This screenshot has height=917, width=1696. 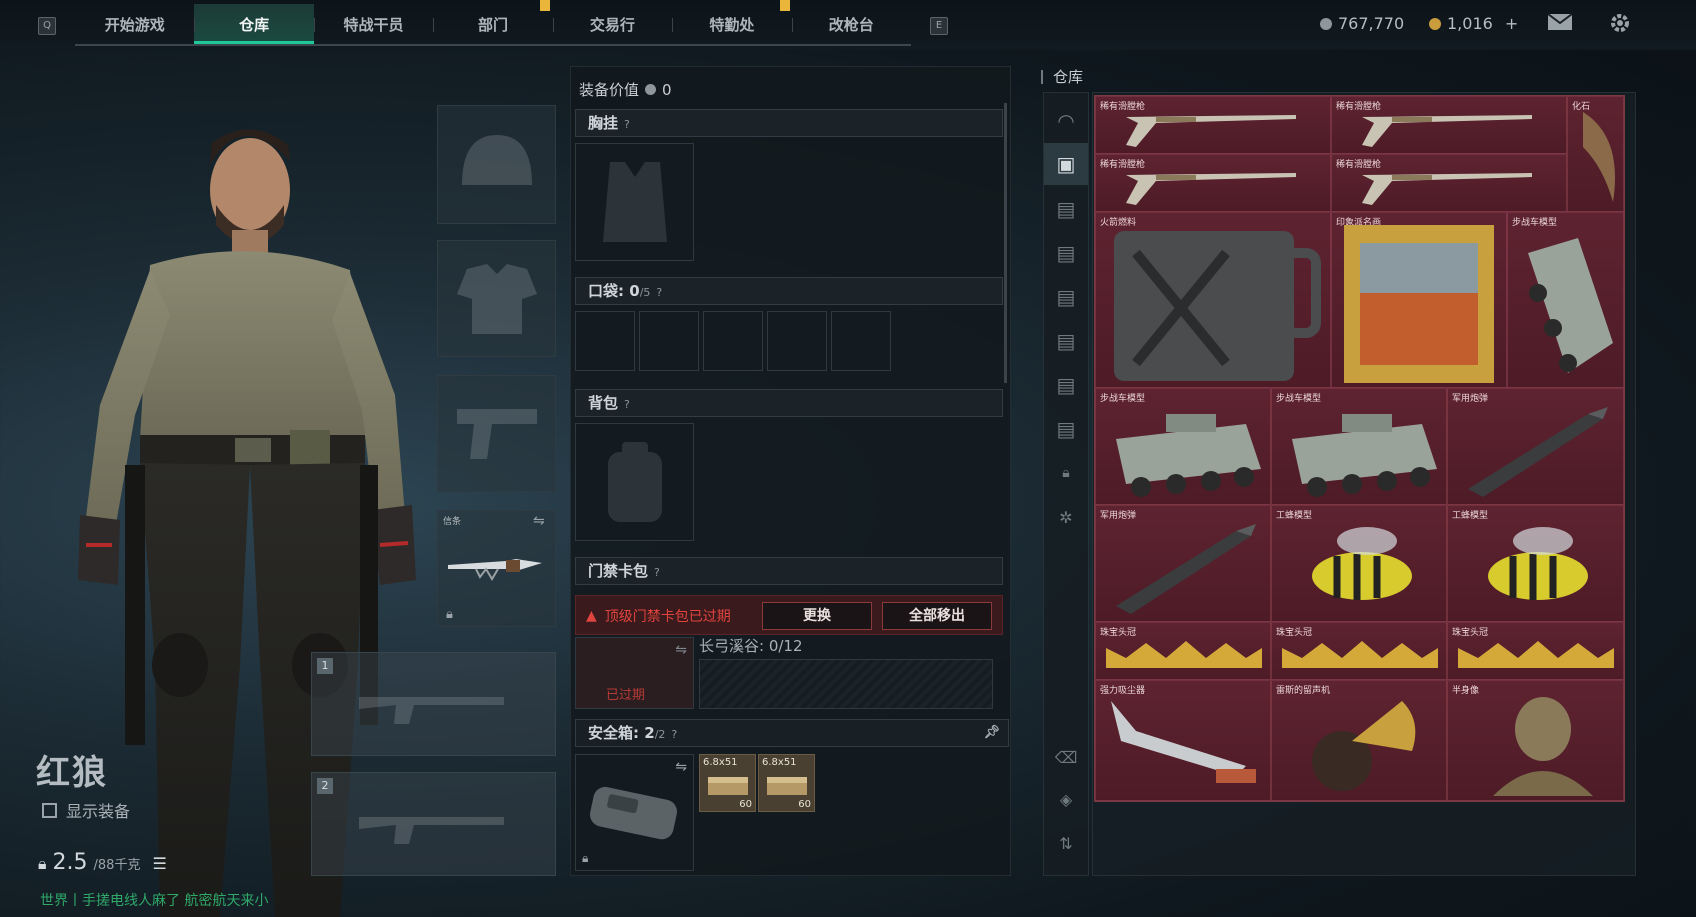 What do you see at coordinates (939, 26) in the screenshot?
I see `key-hint-e: E` at bounding box center [939, 26].